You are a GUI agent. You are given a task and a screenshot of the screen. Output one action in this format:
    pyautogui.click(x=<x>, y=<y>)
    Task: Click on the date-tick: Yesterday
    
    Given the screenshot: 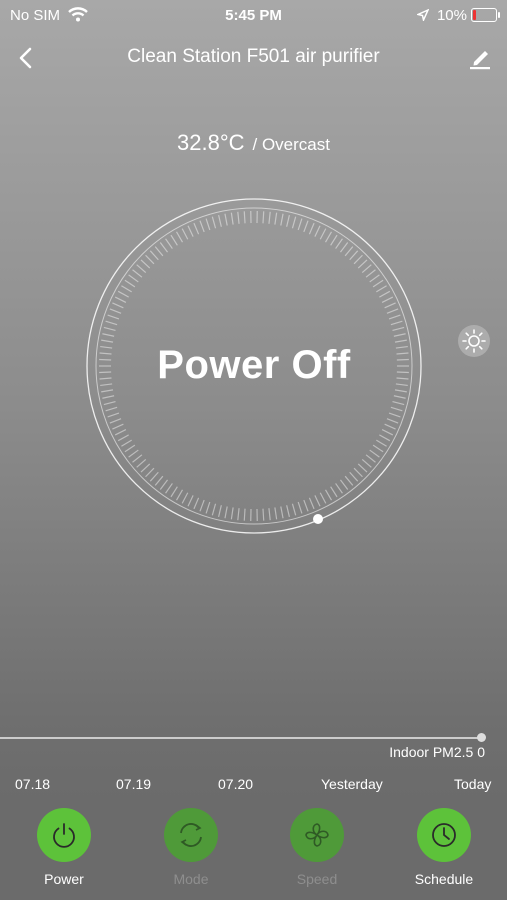 What is the action you would take?
    pyautogui.click(x=352, y=784)
    